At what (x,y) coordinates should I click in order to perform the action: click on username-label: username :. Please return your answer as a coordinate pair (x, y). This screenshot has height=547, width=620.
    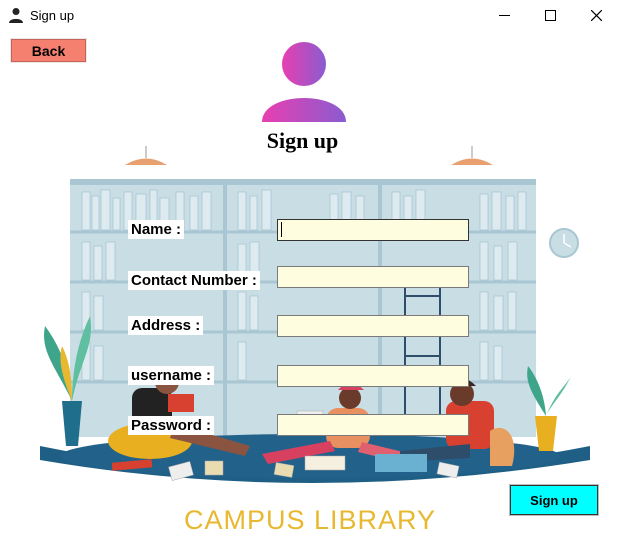
    Looking at the image, I should click on (171, 375).